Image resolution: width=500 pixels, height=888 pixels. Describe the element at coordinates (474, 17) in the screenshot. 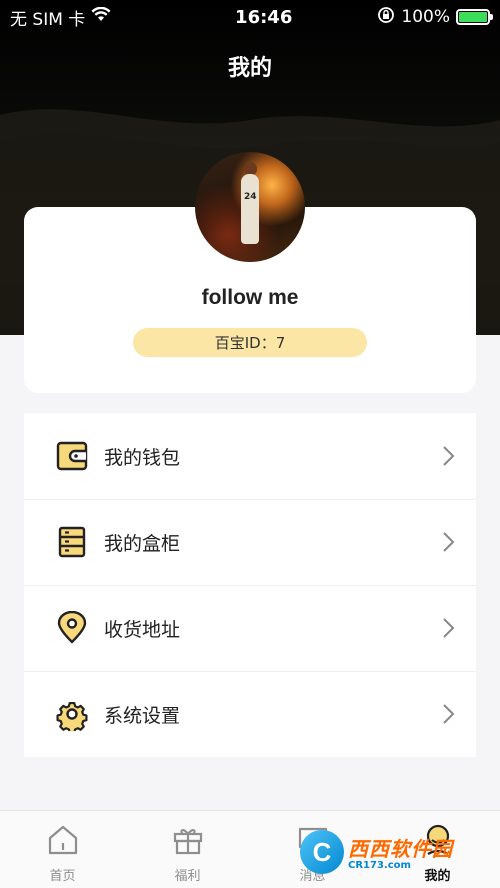

I see `battery-icon` at that location.